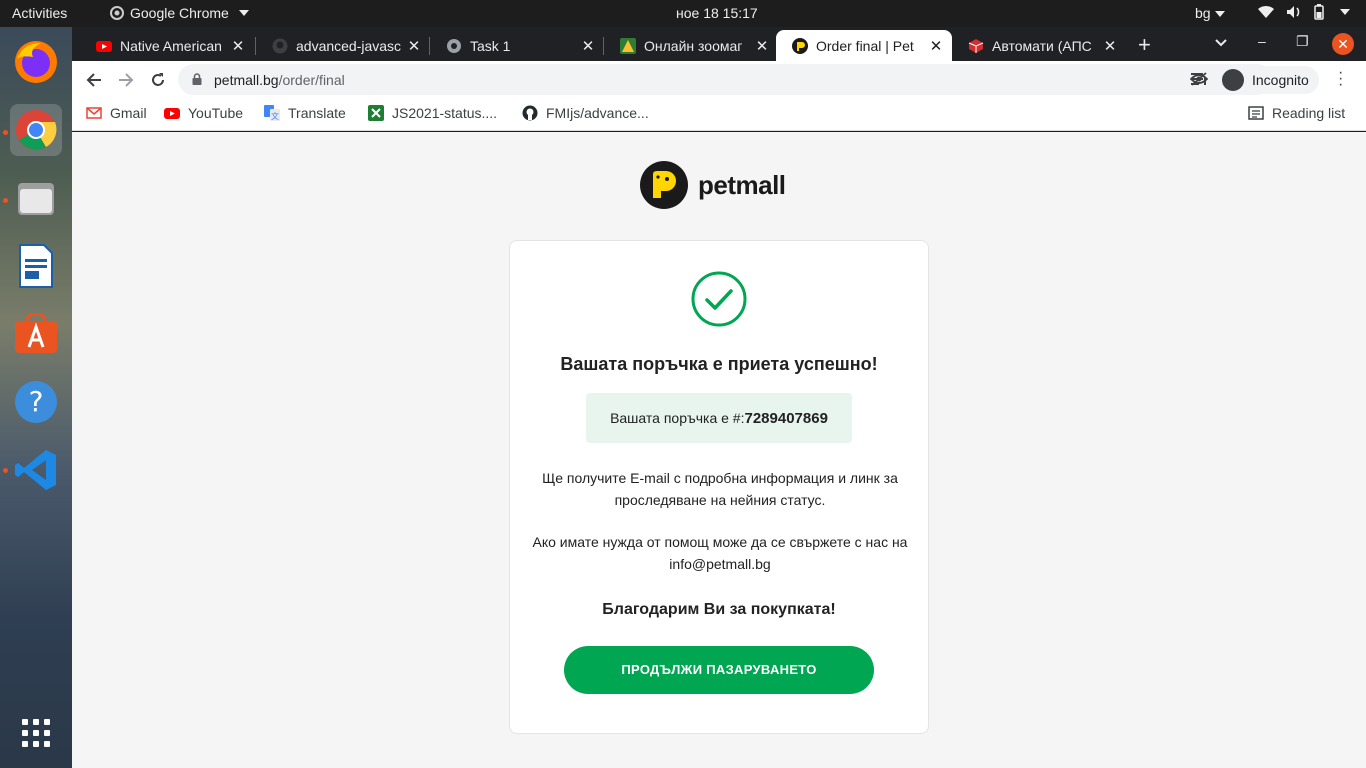 The height and width of the screenshot is (768, 1366). What do you see at coordinates (800, 45) in the screenshot?
I see `petmall-icon` at bounding box center [800, 45].